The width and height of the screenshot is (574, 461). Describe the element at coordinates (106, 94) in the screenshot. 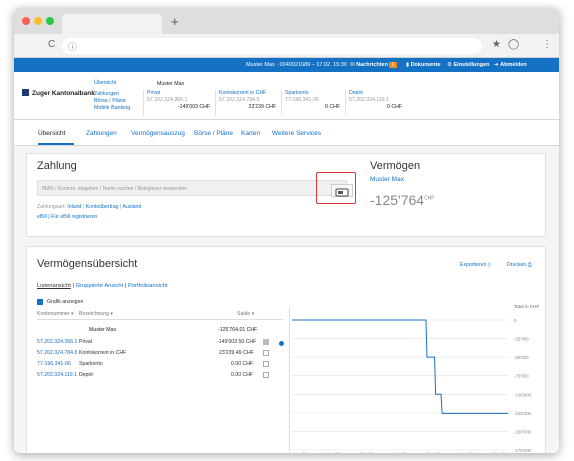

I see `header-link-payments: Zahlungen` at that location.